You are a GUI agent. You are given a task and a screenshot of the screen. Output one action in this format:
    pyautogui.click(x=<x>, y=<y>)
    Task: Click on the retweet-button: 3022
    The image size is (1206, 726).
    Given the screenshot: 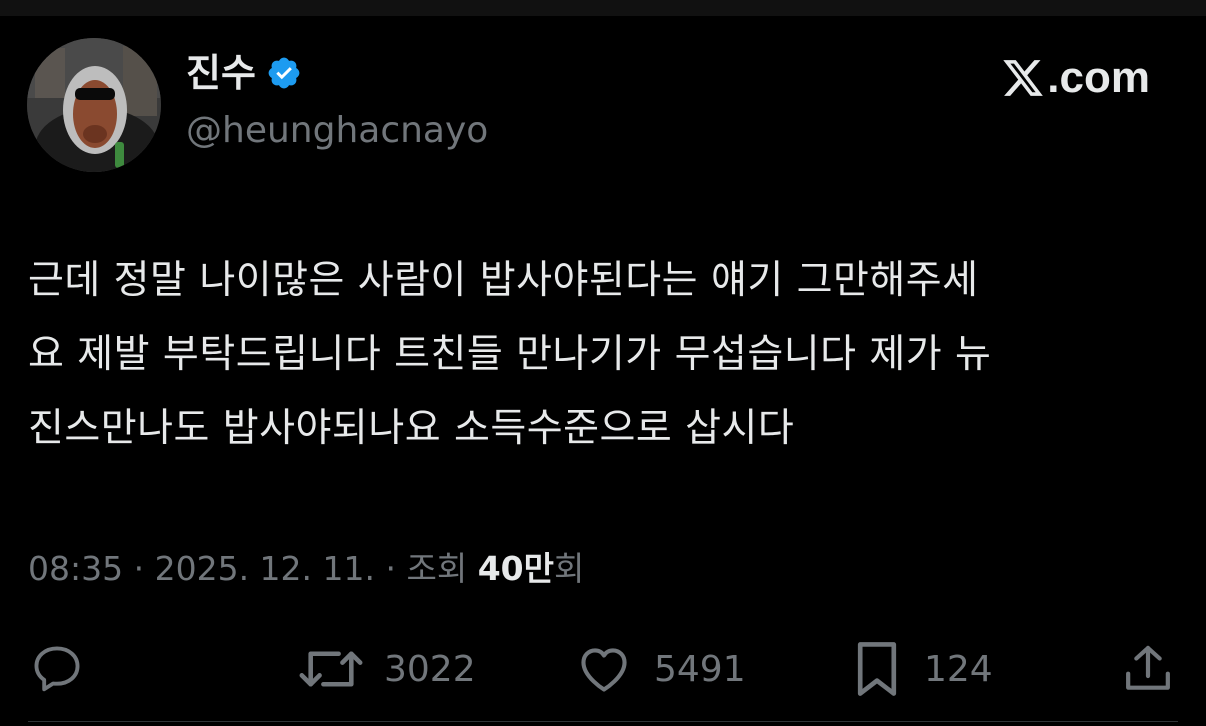 What is the action you would take?
    pyautogui.click(x=387, y=669)
    